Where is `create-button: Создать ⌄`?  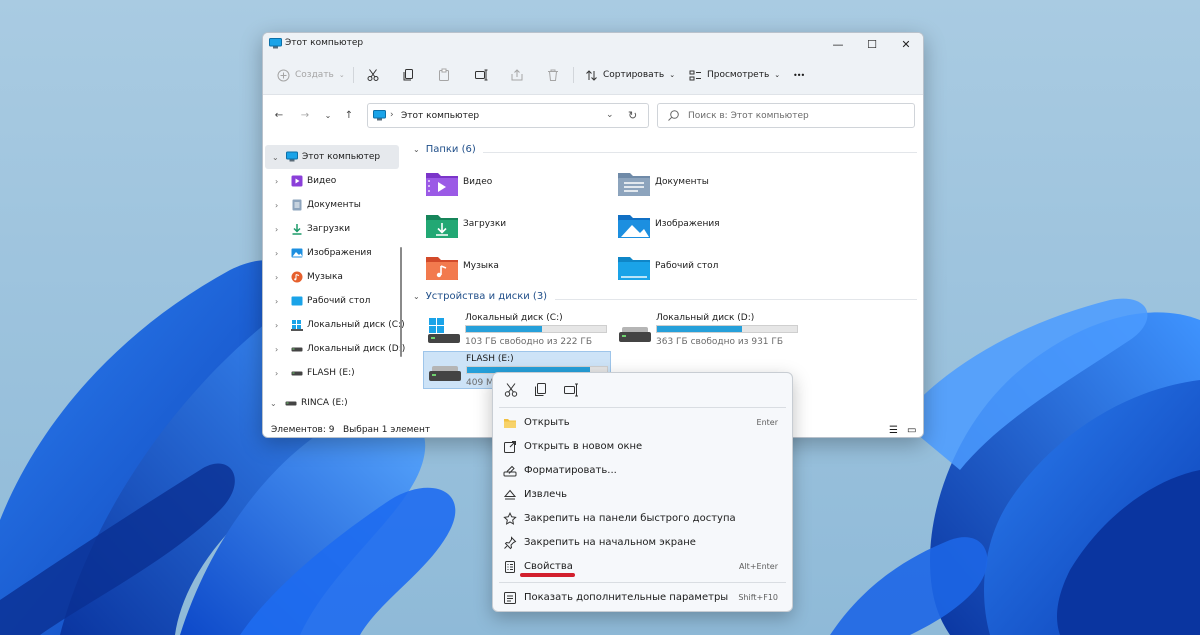
create-button: Создать ⌄ is located at coordinates (311, 75).